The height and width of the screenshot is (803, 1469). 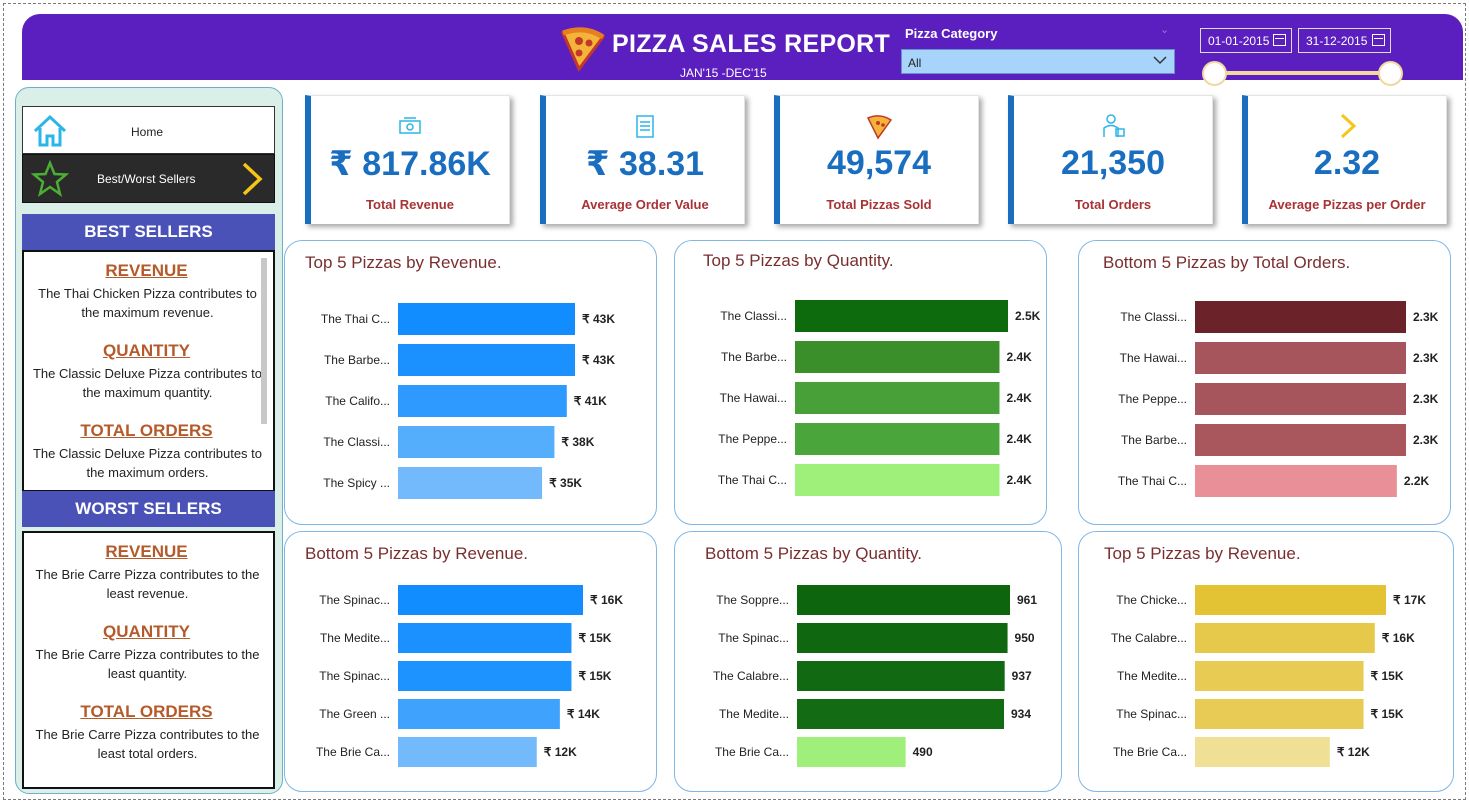 I want to click on bar-value-label: 934, so click(x=1021, y=714).